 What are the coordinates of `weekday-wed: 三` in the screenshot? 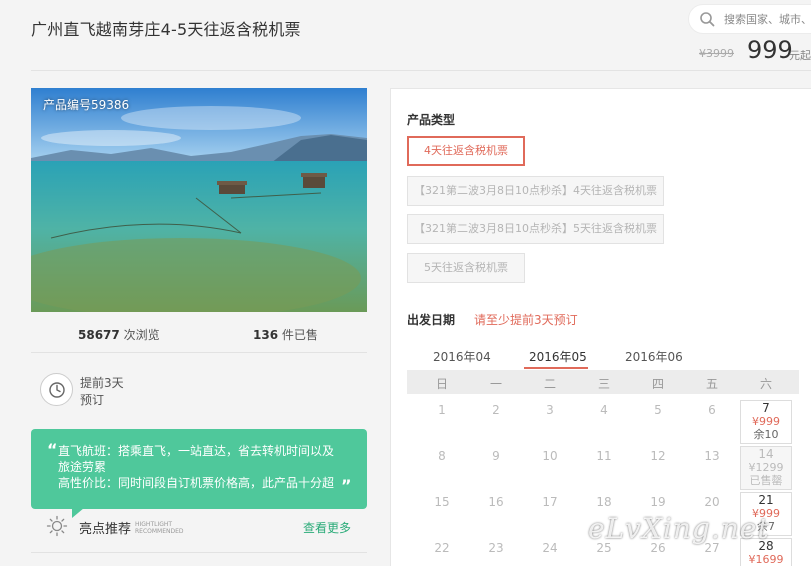 It's located at (603, 384).